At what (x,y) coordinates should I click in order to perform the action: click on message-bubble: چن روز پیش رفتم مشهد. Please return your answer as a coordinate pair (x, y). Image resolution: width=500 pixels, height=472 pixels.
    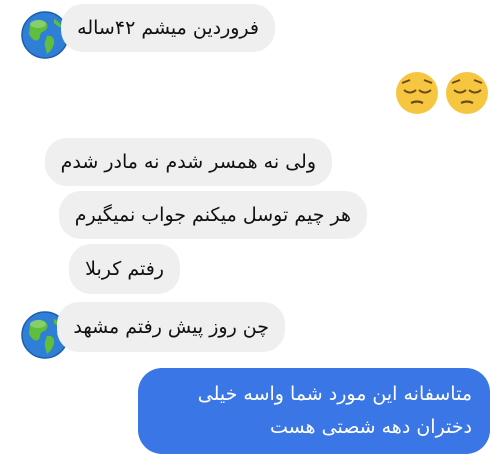
    Looking at the image, I should click on (171, 327).